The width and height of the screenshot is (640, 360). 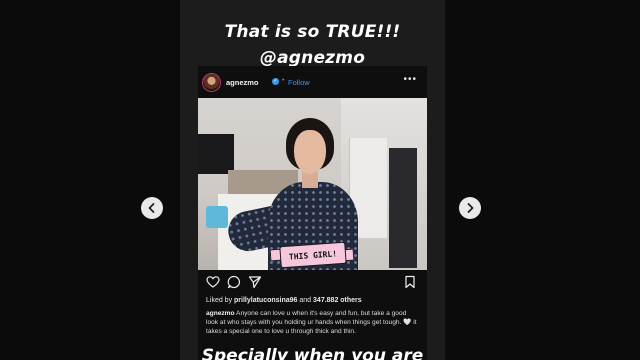 What do you see at coordinates (217, 217) in the screenshot?
I see `photo-lamp` at bounding box center [217, 217].